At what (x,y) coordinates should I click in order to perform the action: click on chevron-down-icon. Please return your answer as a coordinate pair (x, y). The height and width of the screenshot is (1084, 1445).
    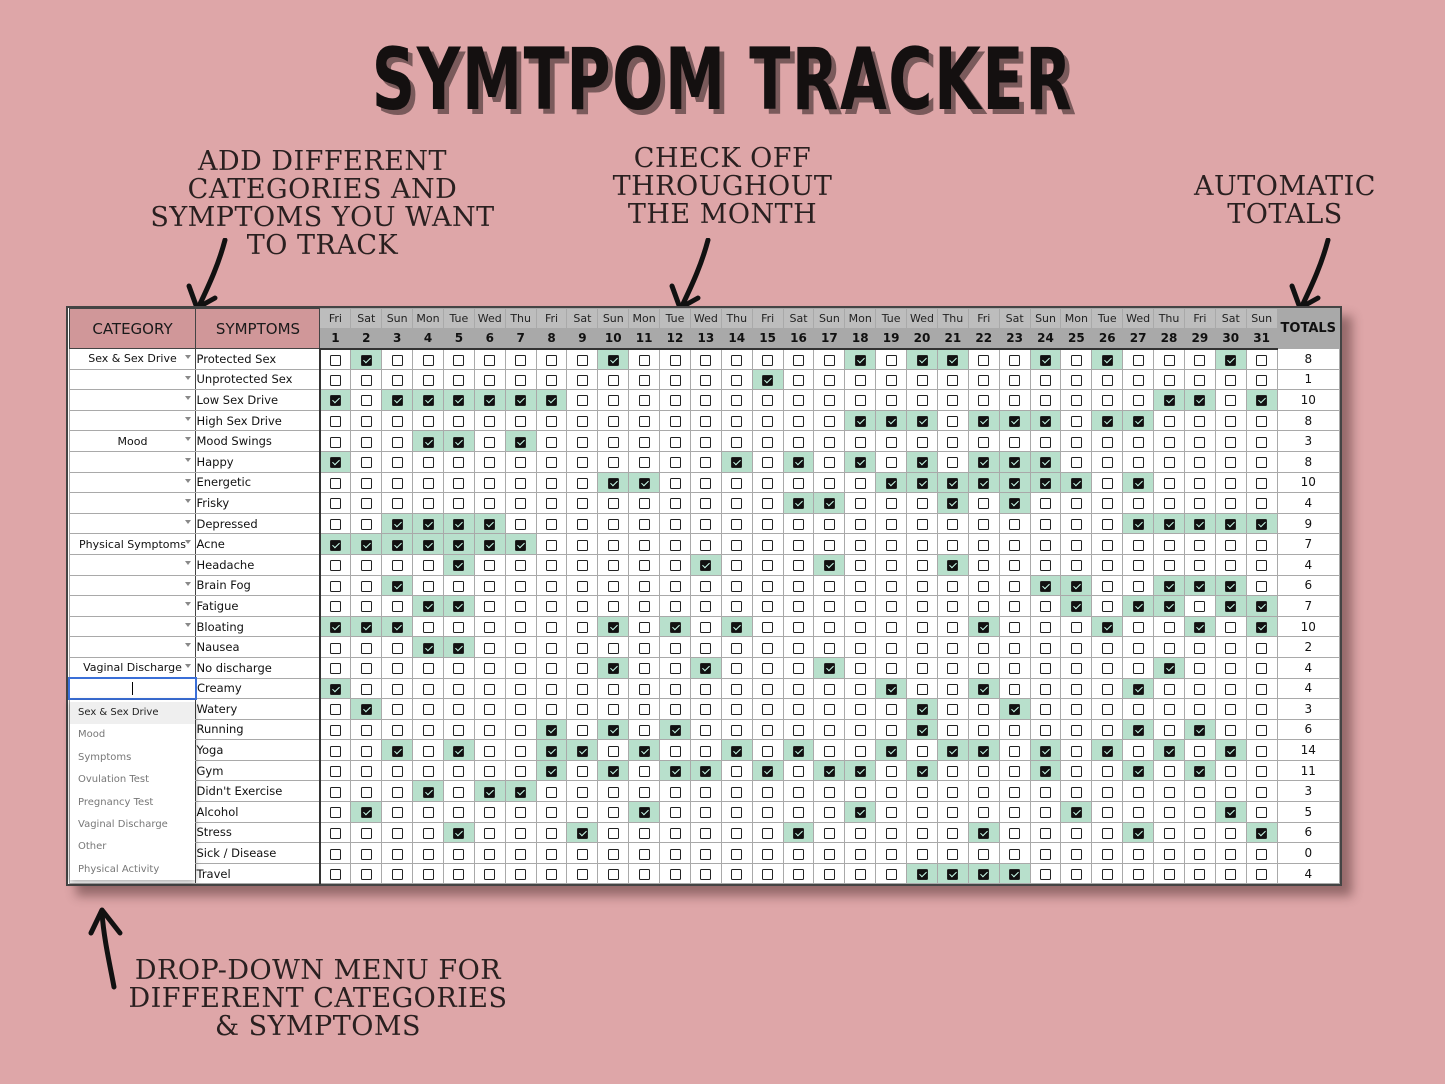
    Looking at the image, I should click on (188, 665).